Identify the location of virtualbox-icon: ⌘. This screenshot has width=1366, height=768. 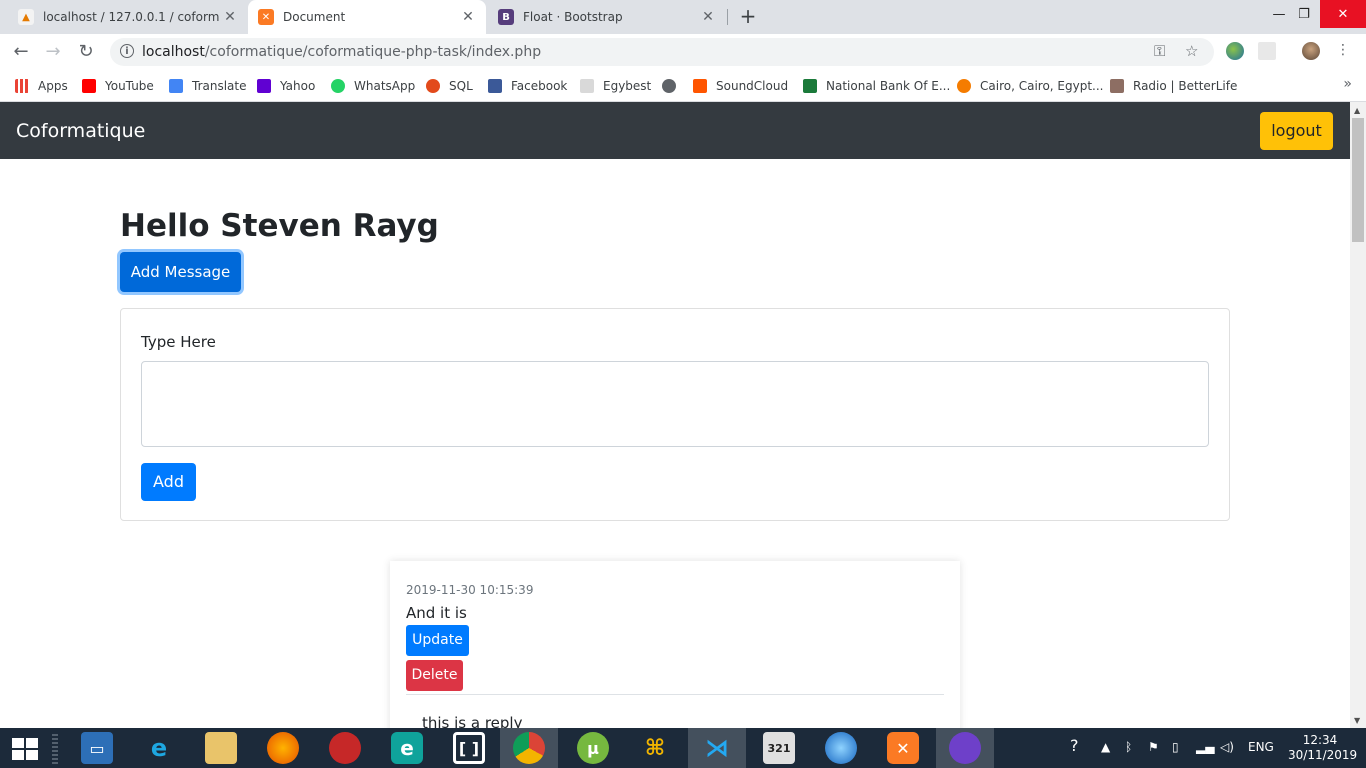
(655, 748).